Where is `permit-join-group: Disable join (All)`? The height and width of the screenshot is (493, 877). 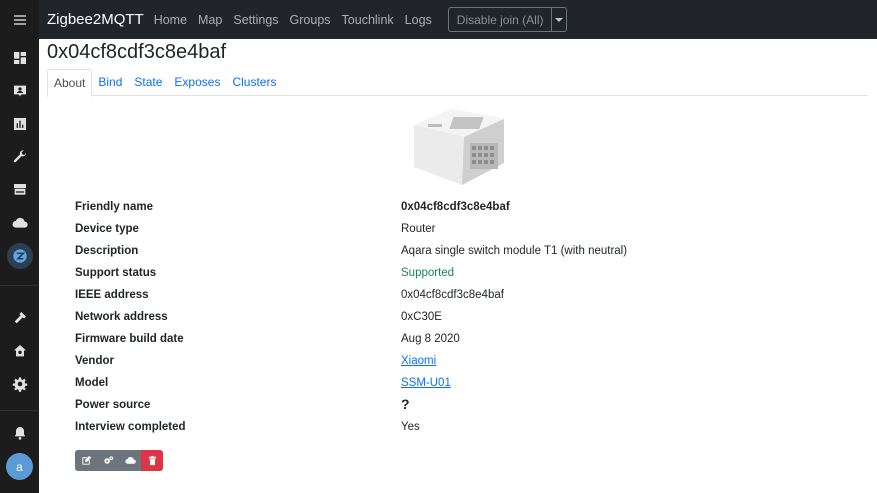
permit-join-group: Disable join (All) is located at coordinates (507, 19).